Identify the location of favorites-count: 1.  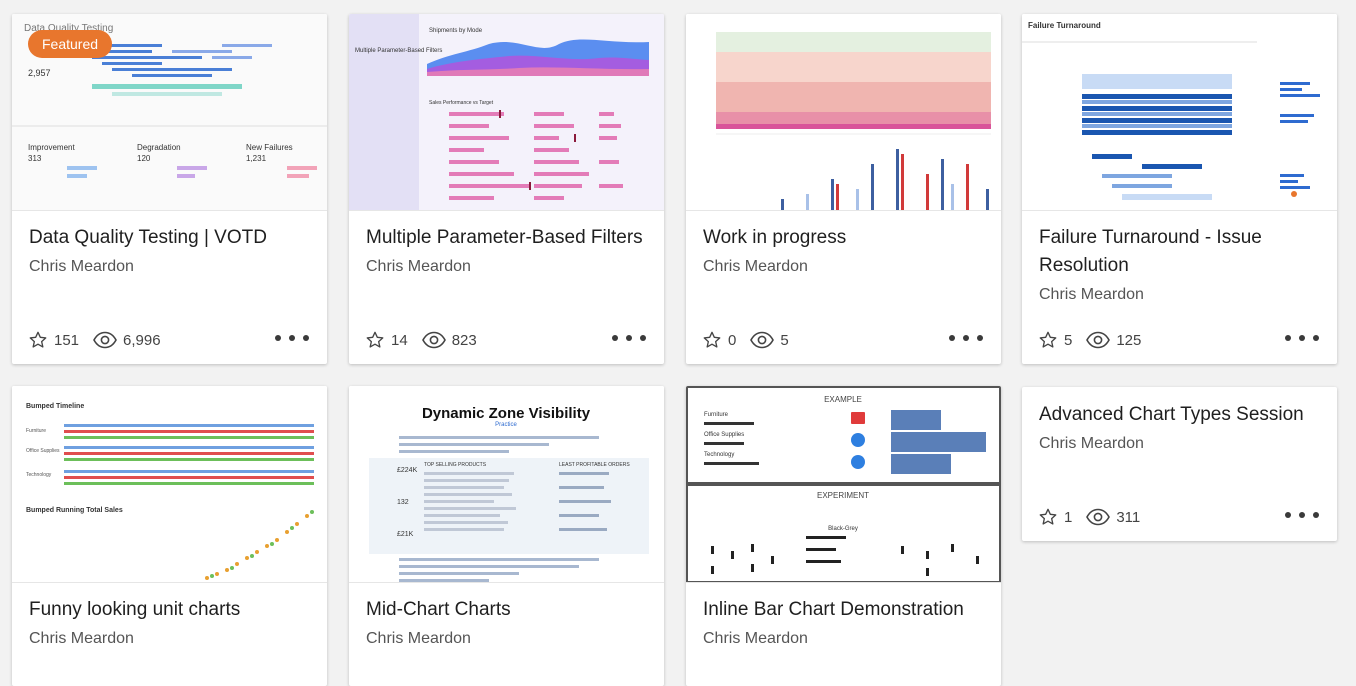
(1068, 517).